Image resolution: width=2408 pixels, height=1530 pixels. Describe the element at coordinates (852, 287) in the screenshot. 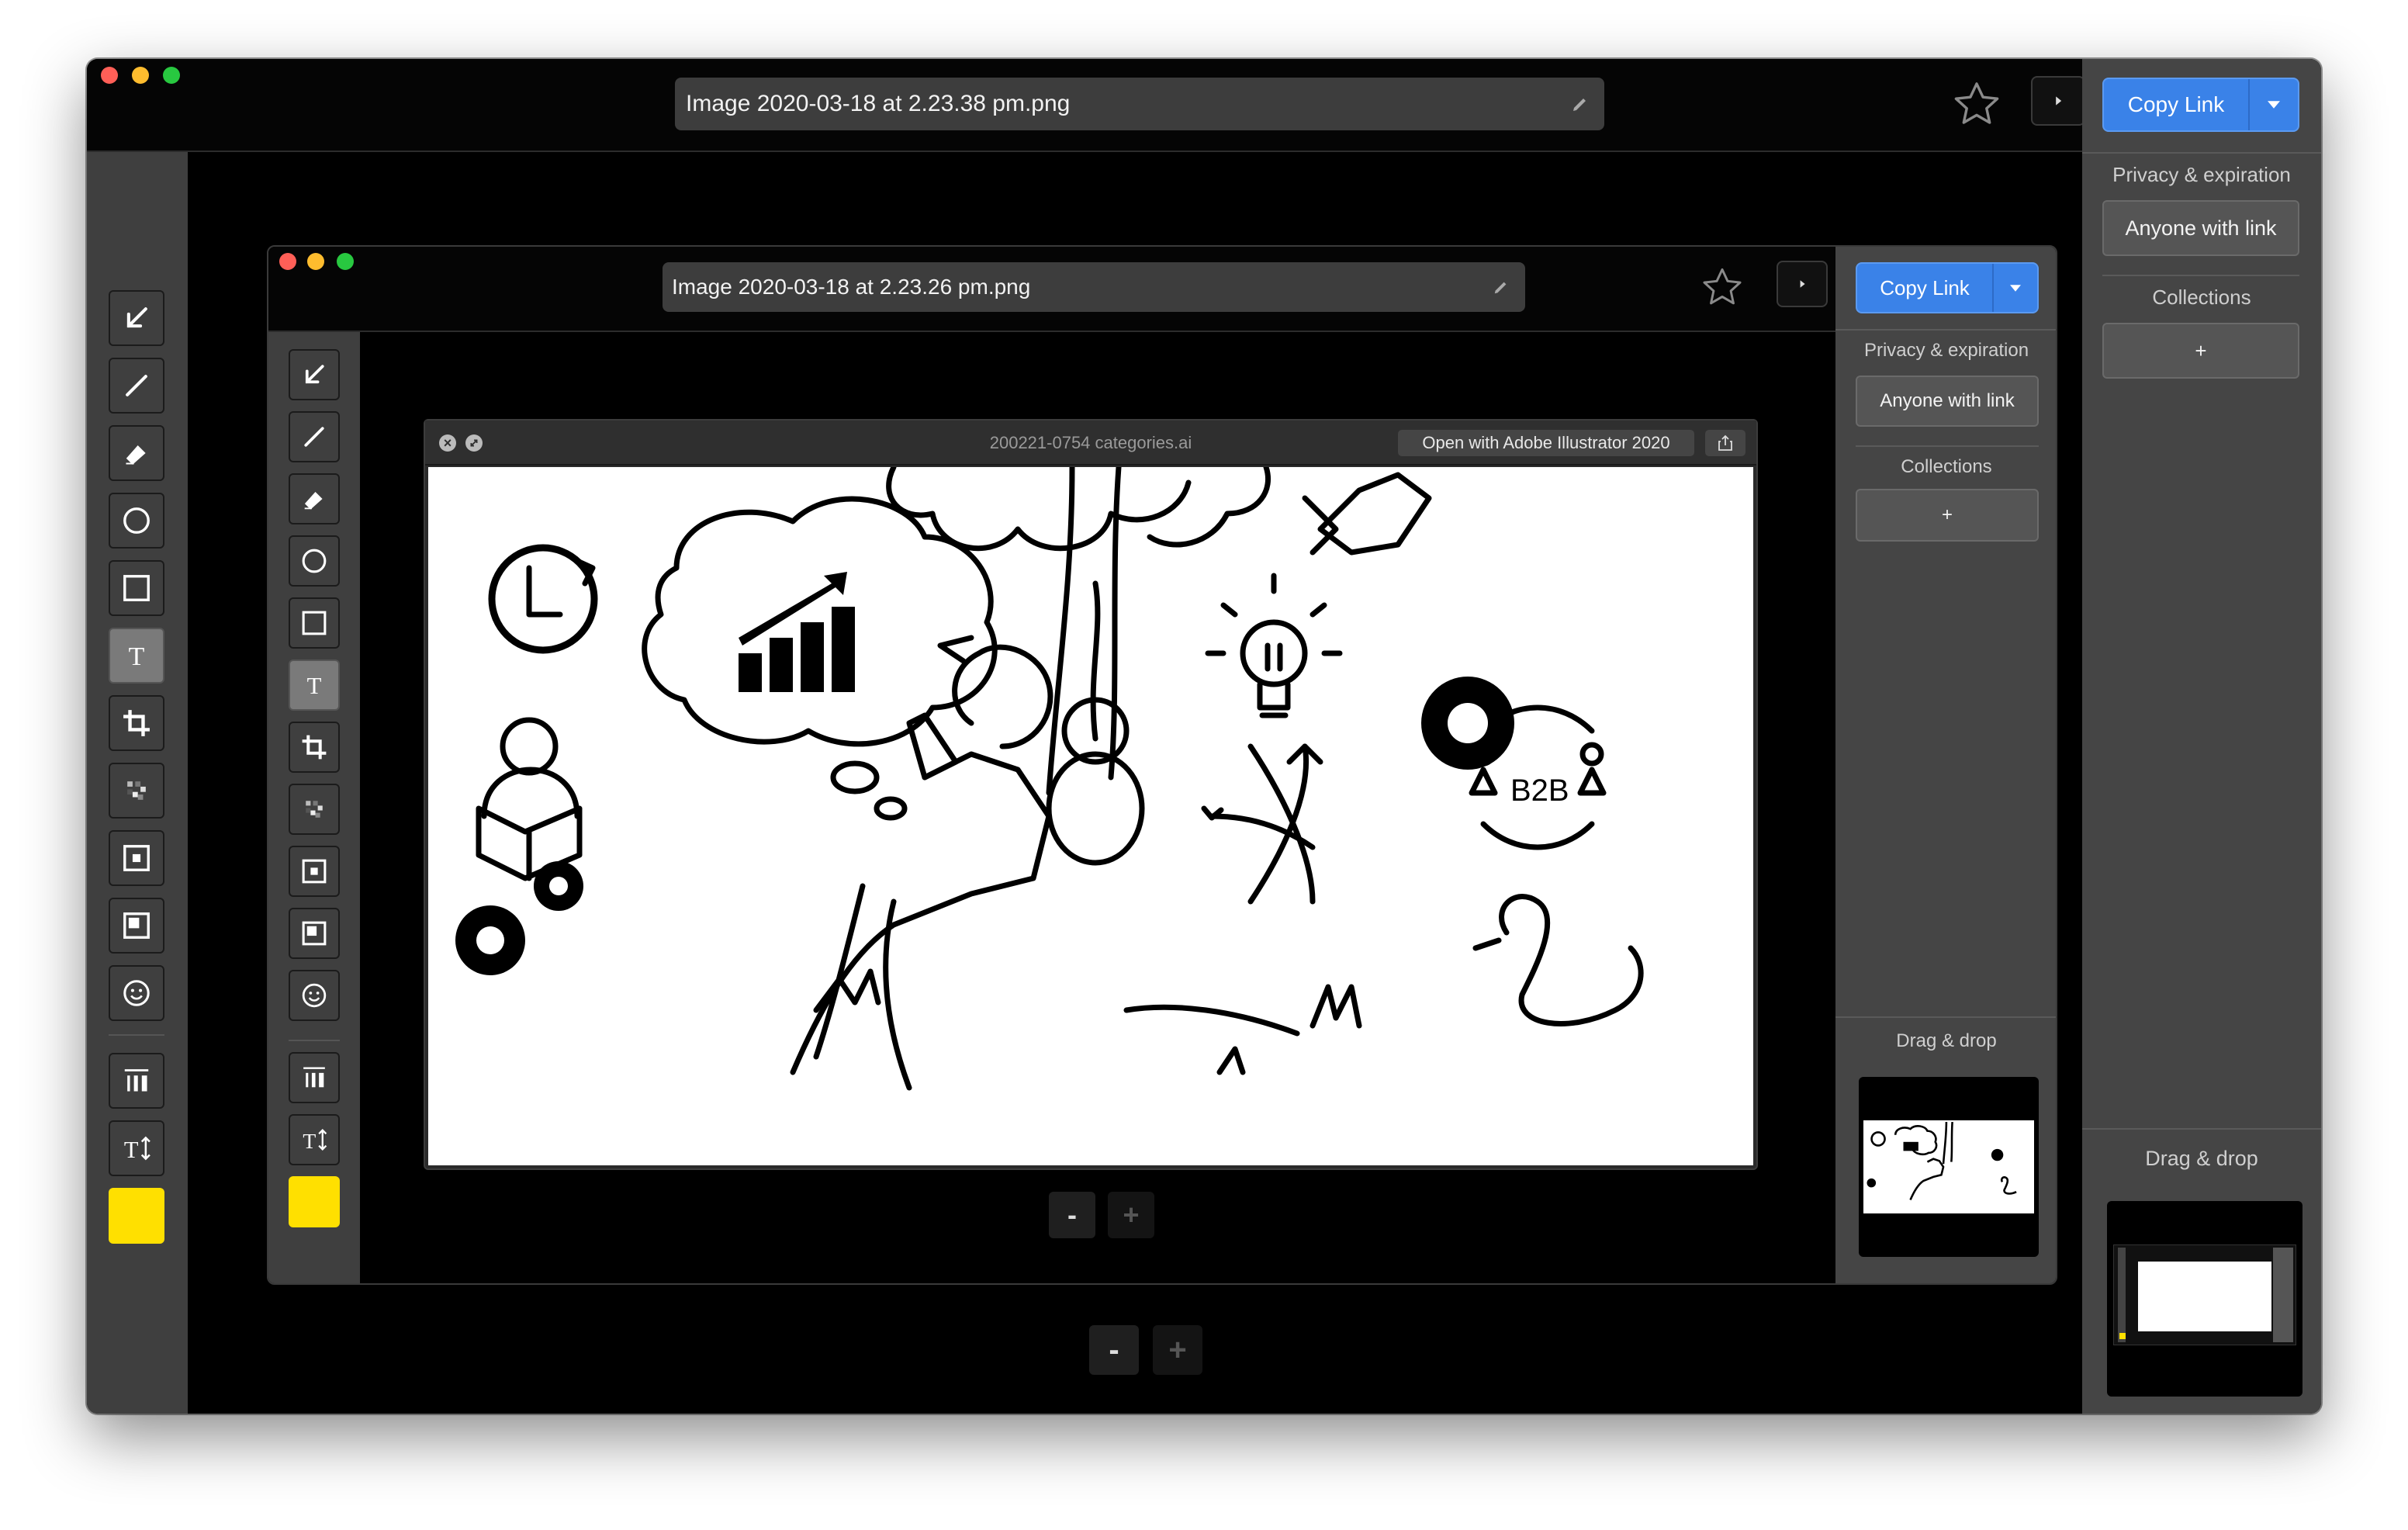

I see `filename-text: Image 2020-03-18 at 2.23.26 pm.png` at that location.